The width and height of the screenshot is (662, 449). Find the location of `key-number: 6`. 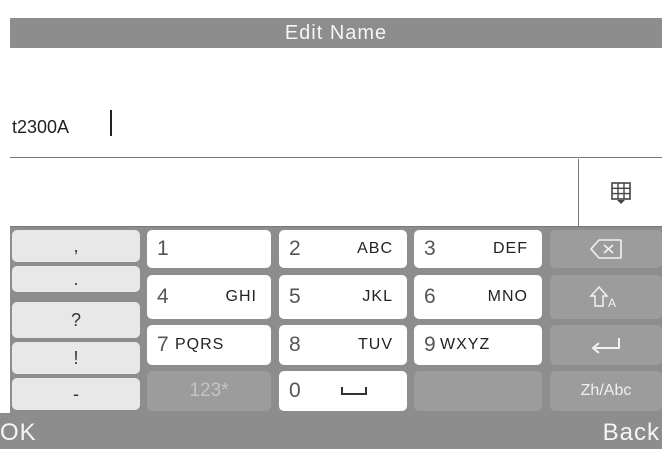

key-number: 6 is located at coordinates (430, 296).